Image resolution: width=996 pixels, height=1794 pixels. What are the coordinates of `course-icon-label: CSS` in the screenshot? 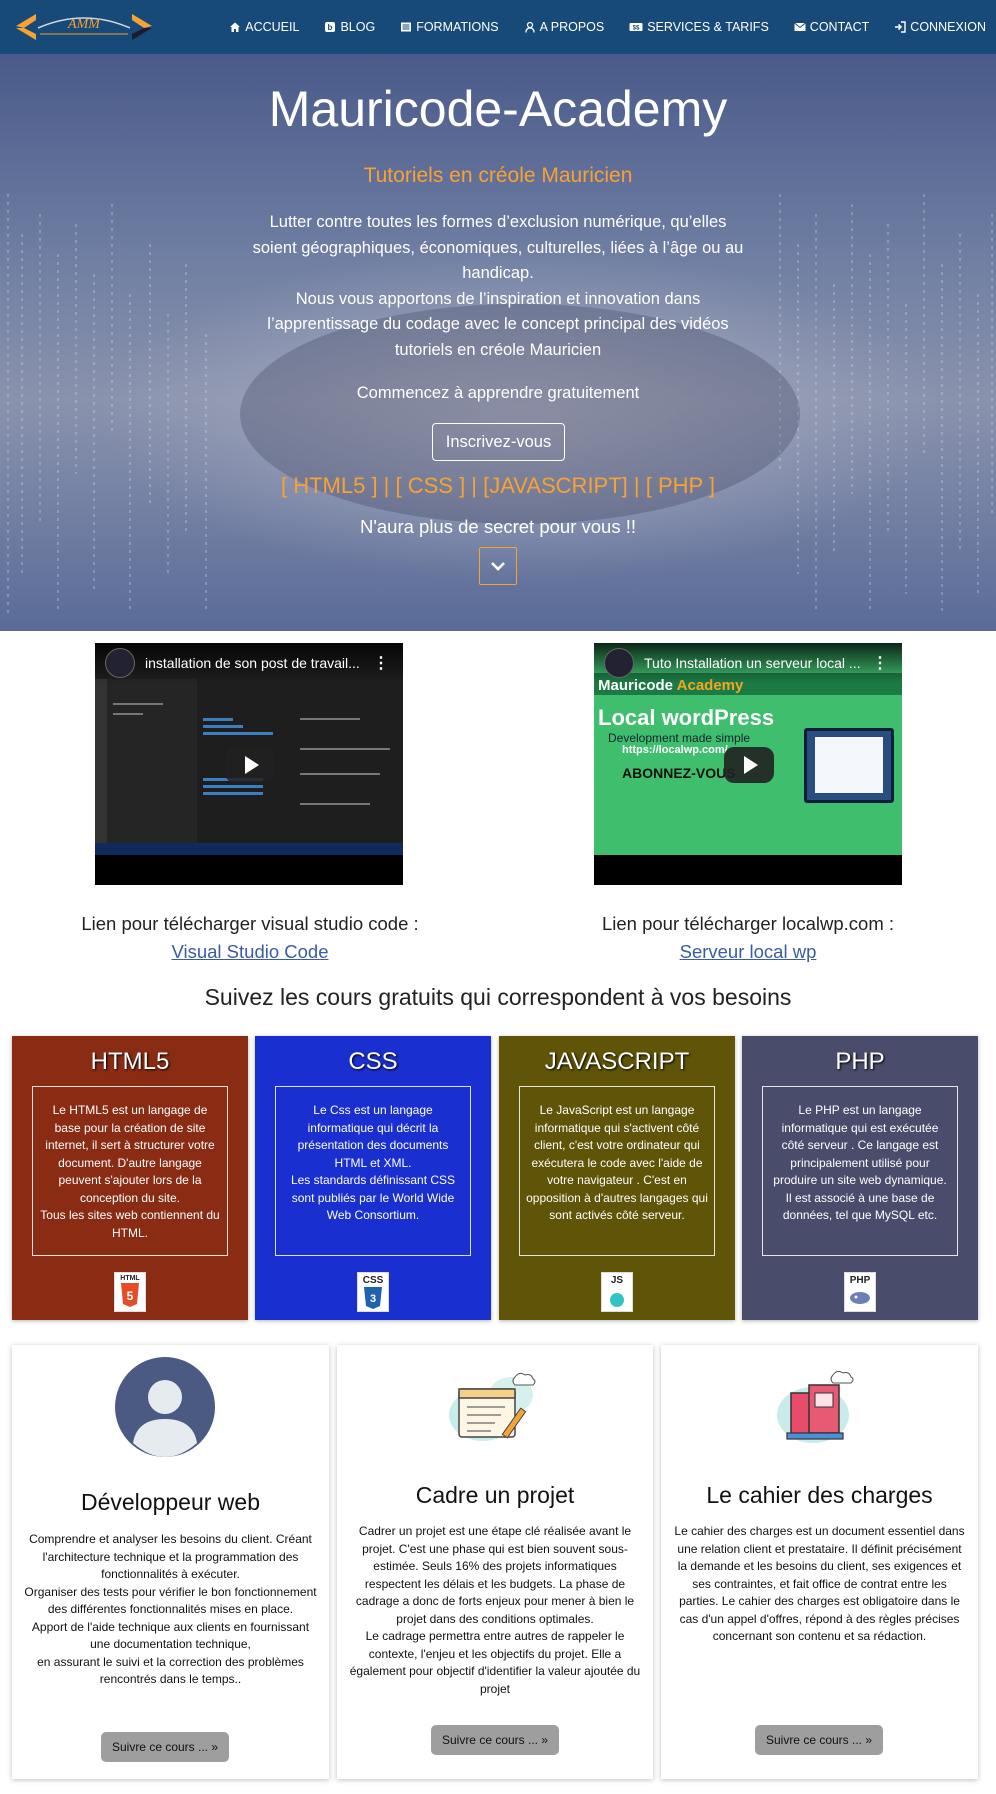 It's located at (373, 1280).